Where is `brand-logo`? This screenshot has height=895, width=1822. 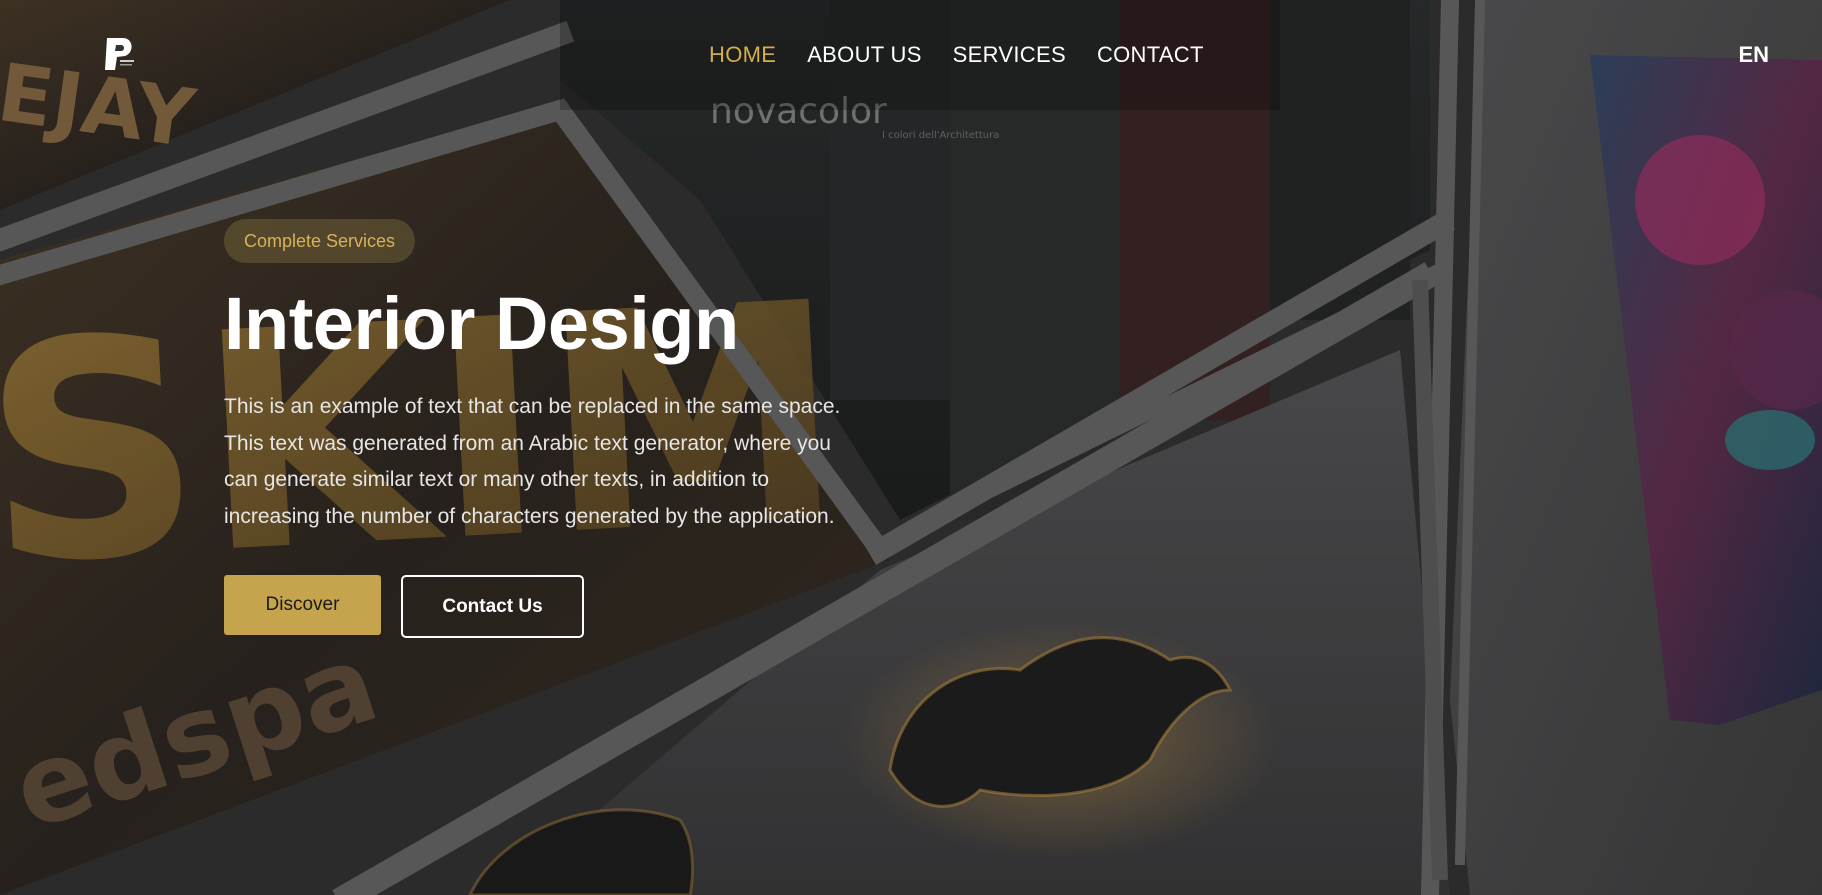 brand-logo is located at coordinates (120, 54).